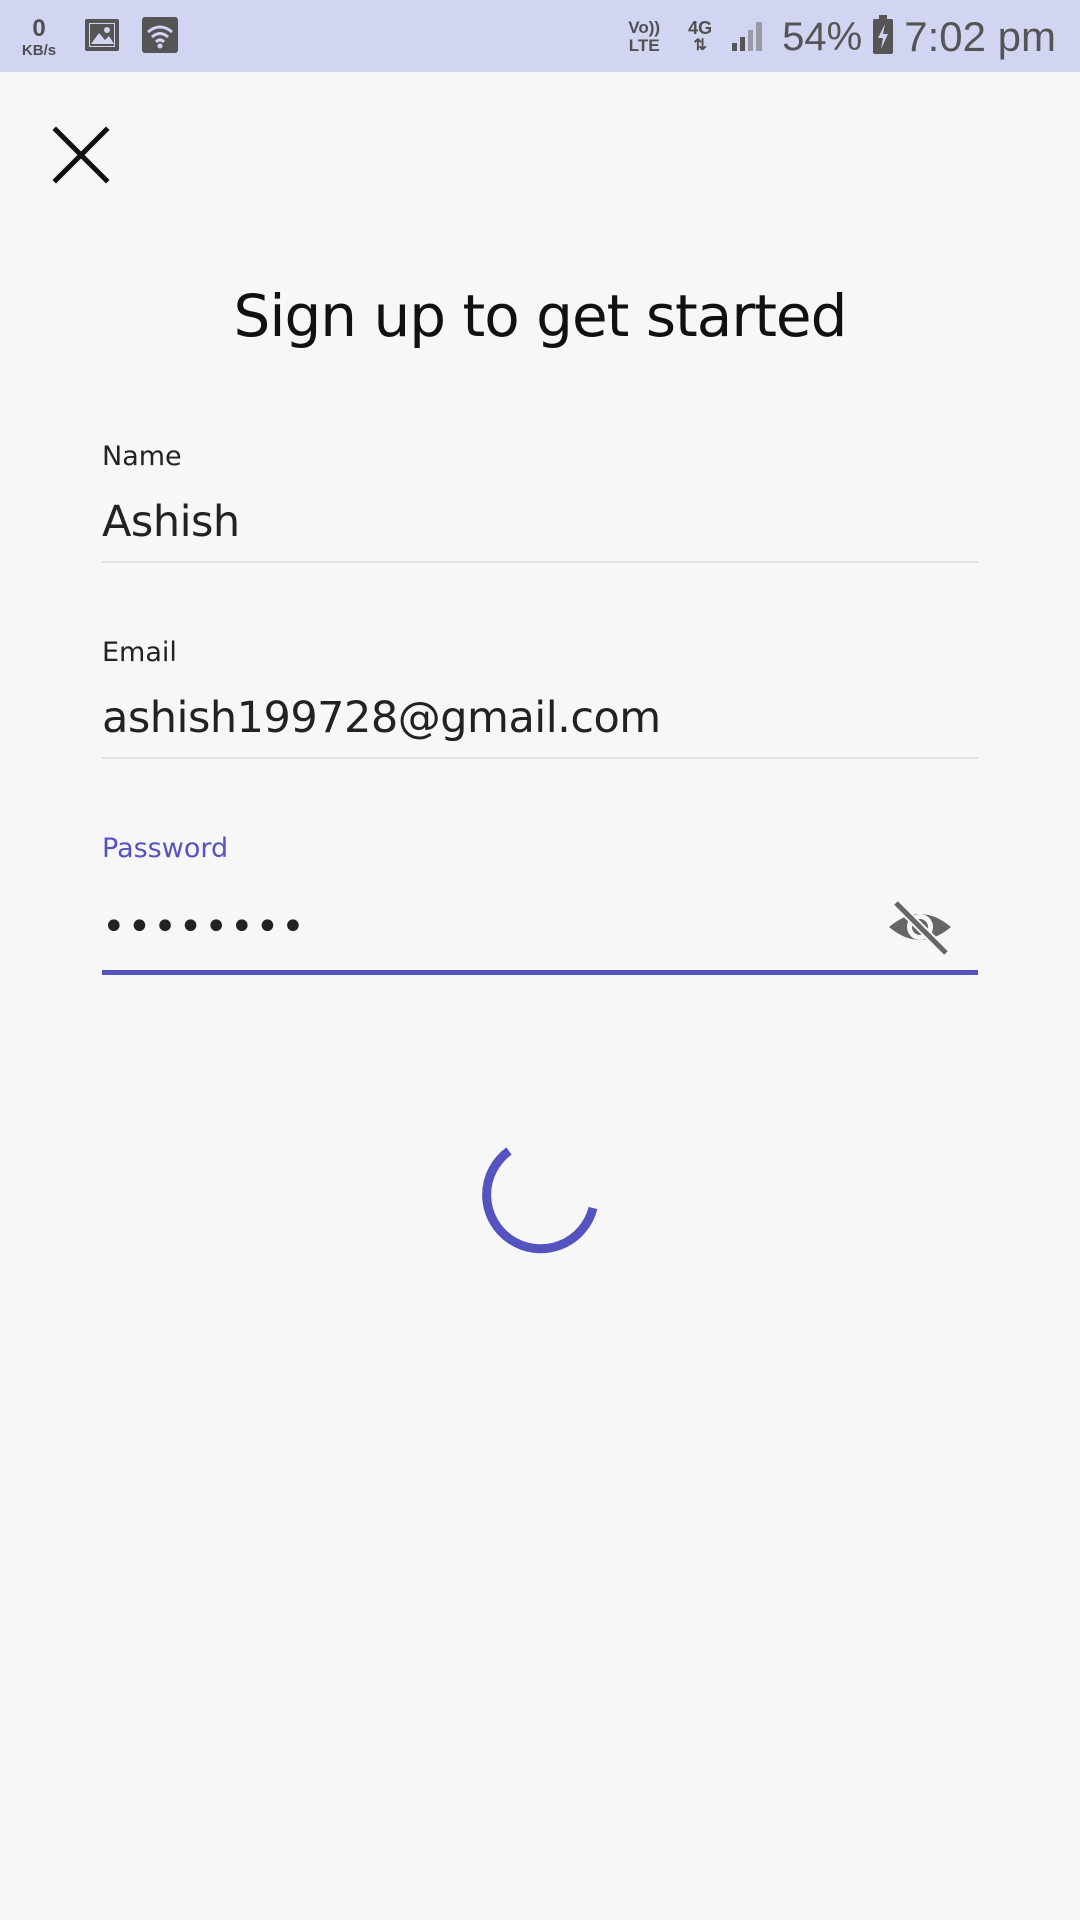  Describe the element at coordinates (165, 848) in the screenshot. I see `password-field-label: Password` at that location.